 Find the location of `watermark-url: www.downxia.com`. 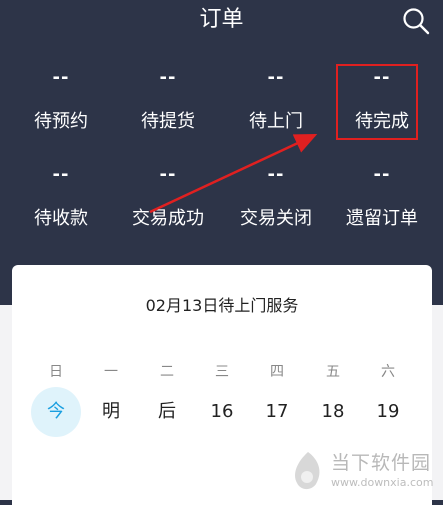

watermark-url: www.downxia.com is located at coordinates (382, 482).